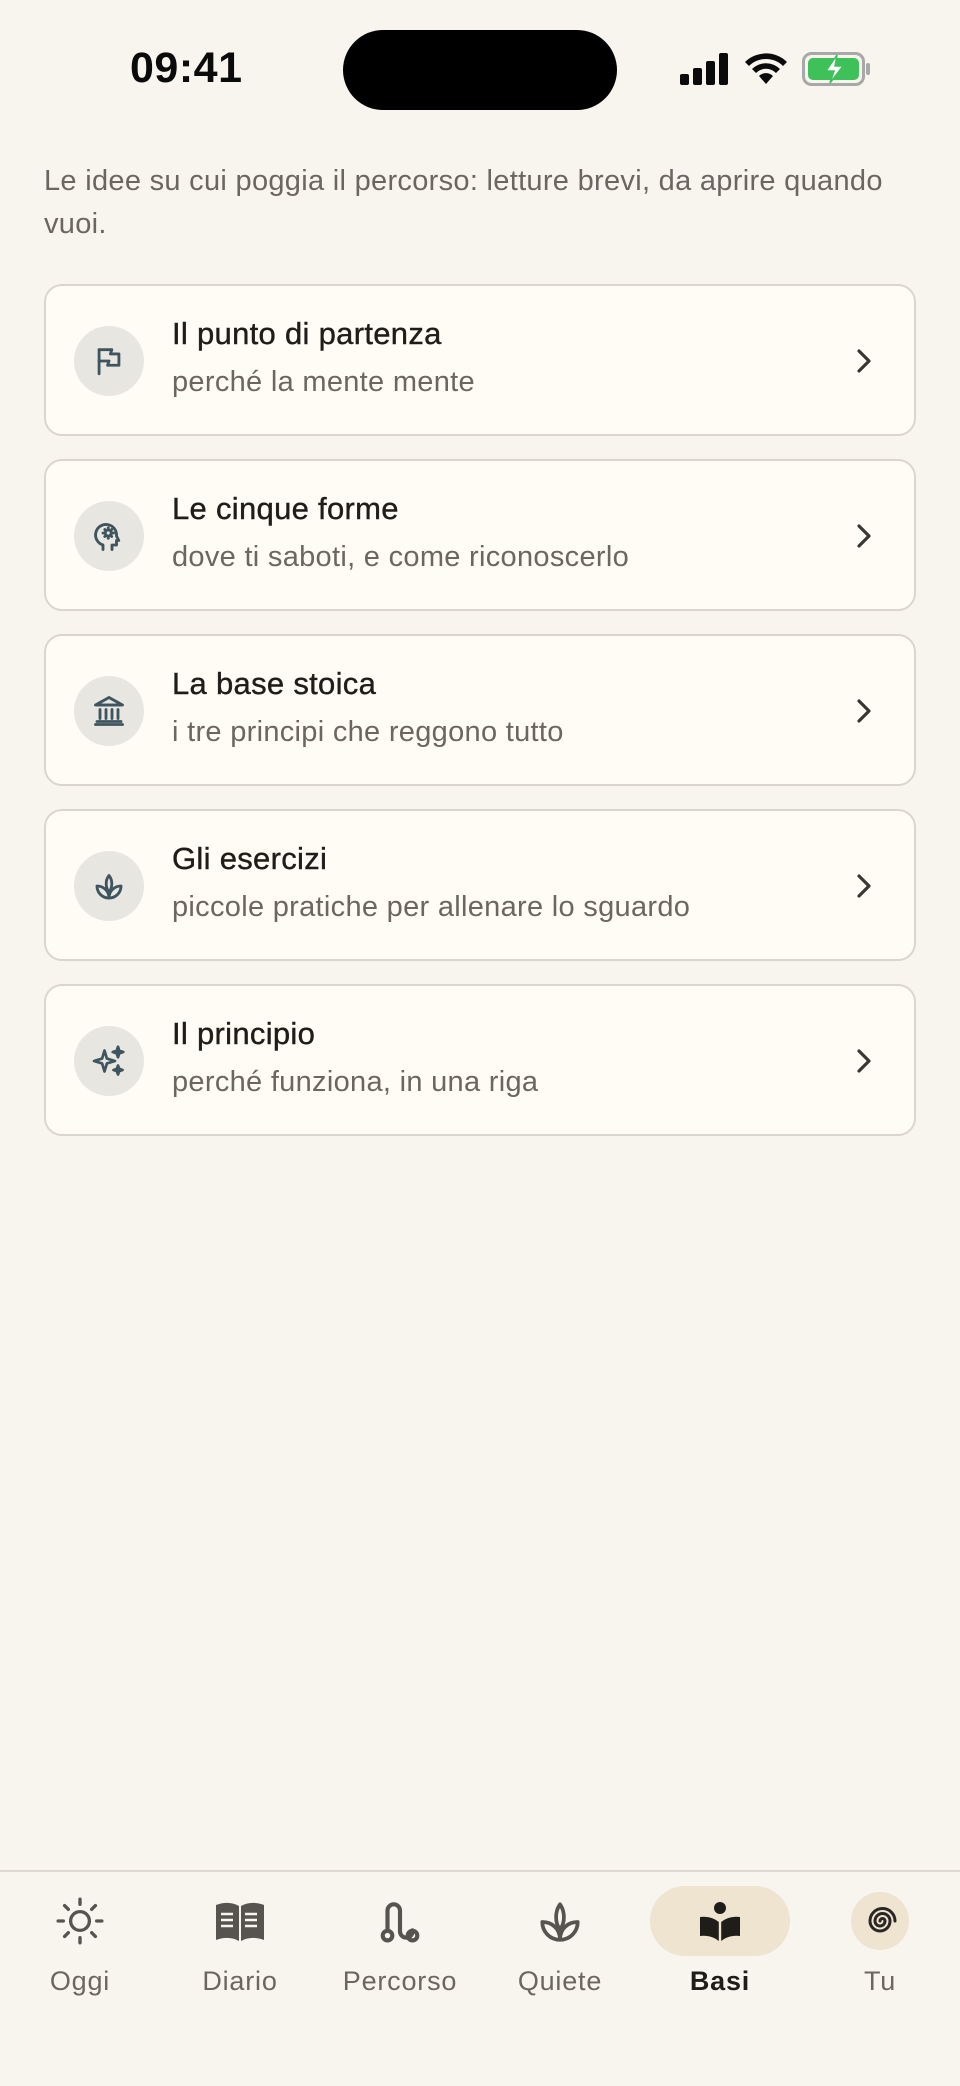  I want to click on route-icon, so click(400, 1922).